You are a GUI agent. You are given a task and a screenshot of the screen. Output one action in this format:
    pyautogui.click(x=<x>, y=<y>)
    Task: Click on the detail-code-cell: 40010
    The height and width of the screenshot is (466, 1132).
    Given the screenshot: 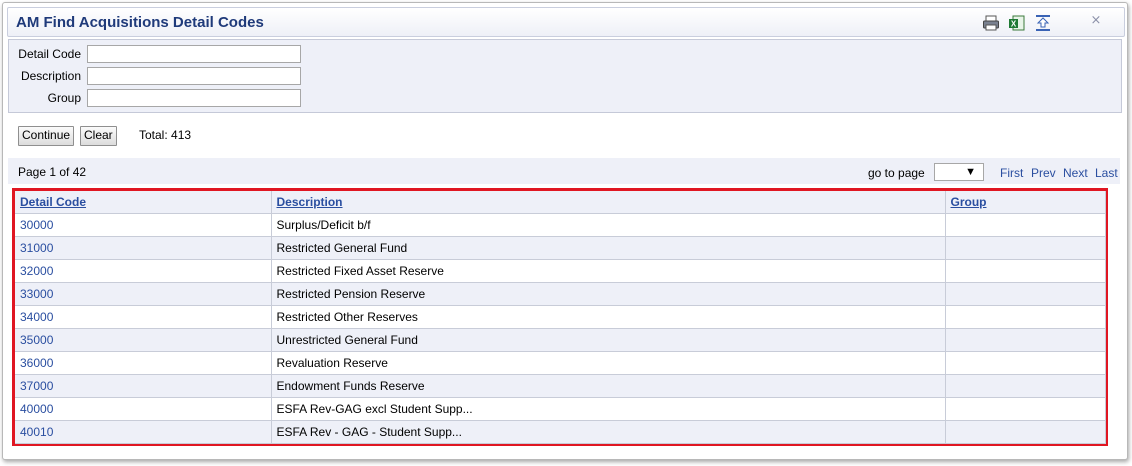 What is the action you would take?
    pyautogui.click(x=143, y=432)
    